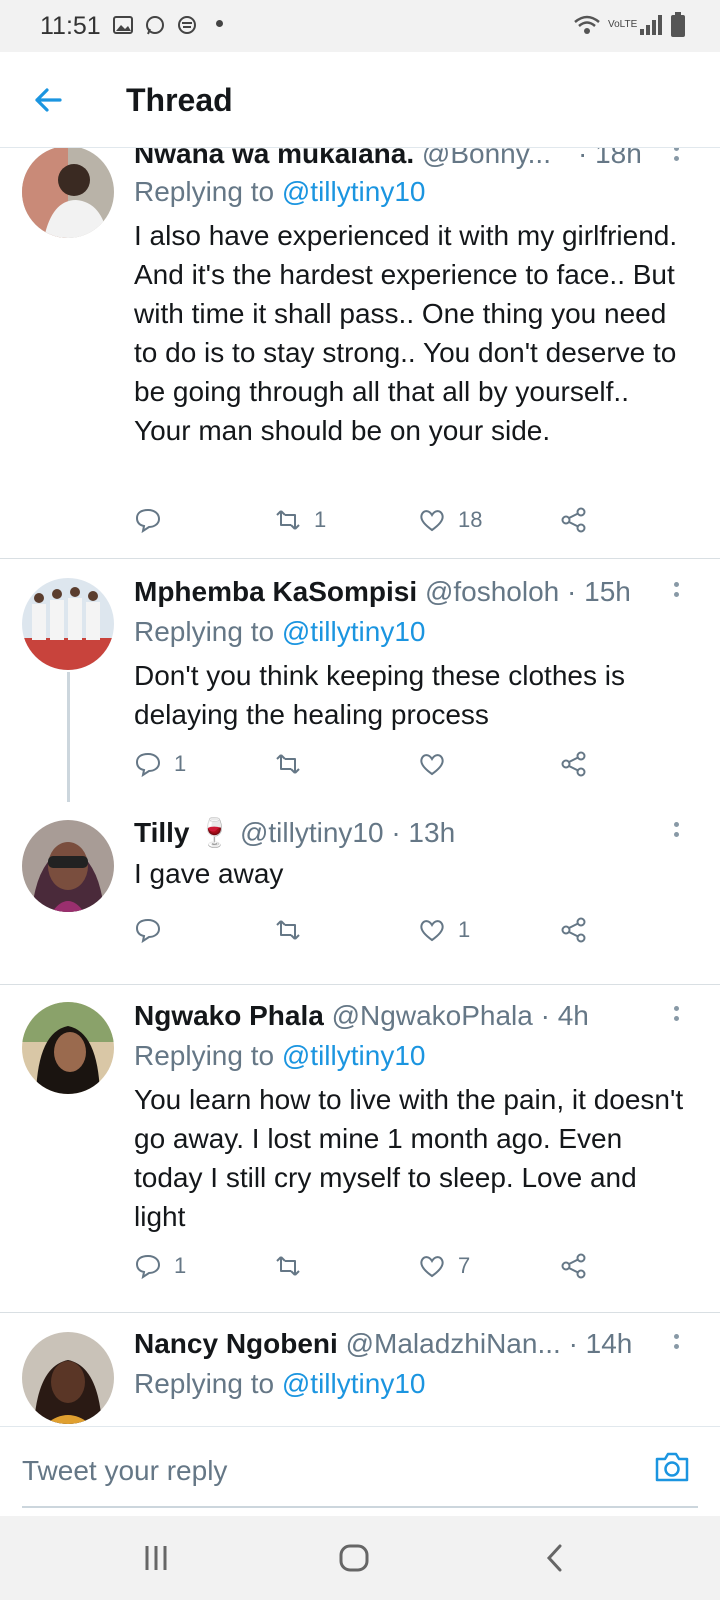  What do you see at coordinates (360, 885) in the screenshot?
I see `tweet: Tilly 🍷 @tillytiny10 · 13h I gave away 1` at bounding box center [360, 885].